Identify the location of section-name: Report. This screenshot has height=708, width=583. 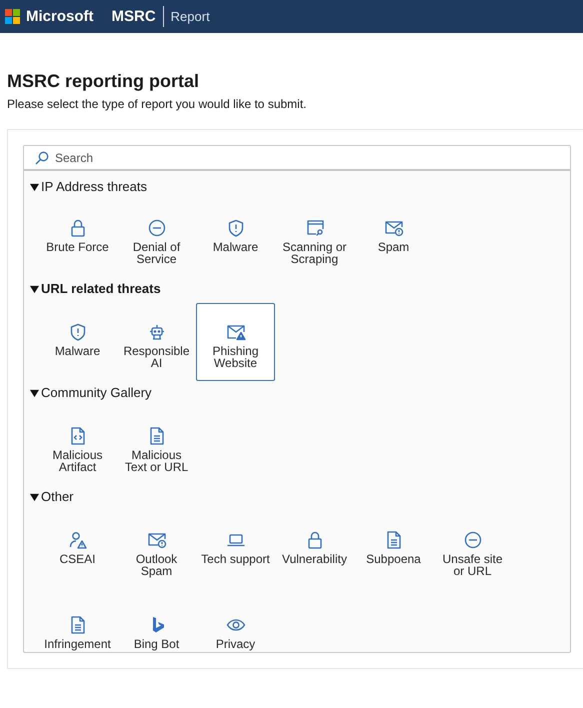
(190, 16).